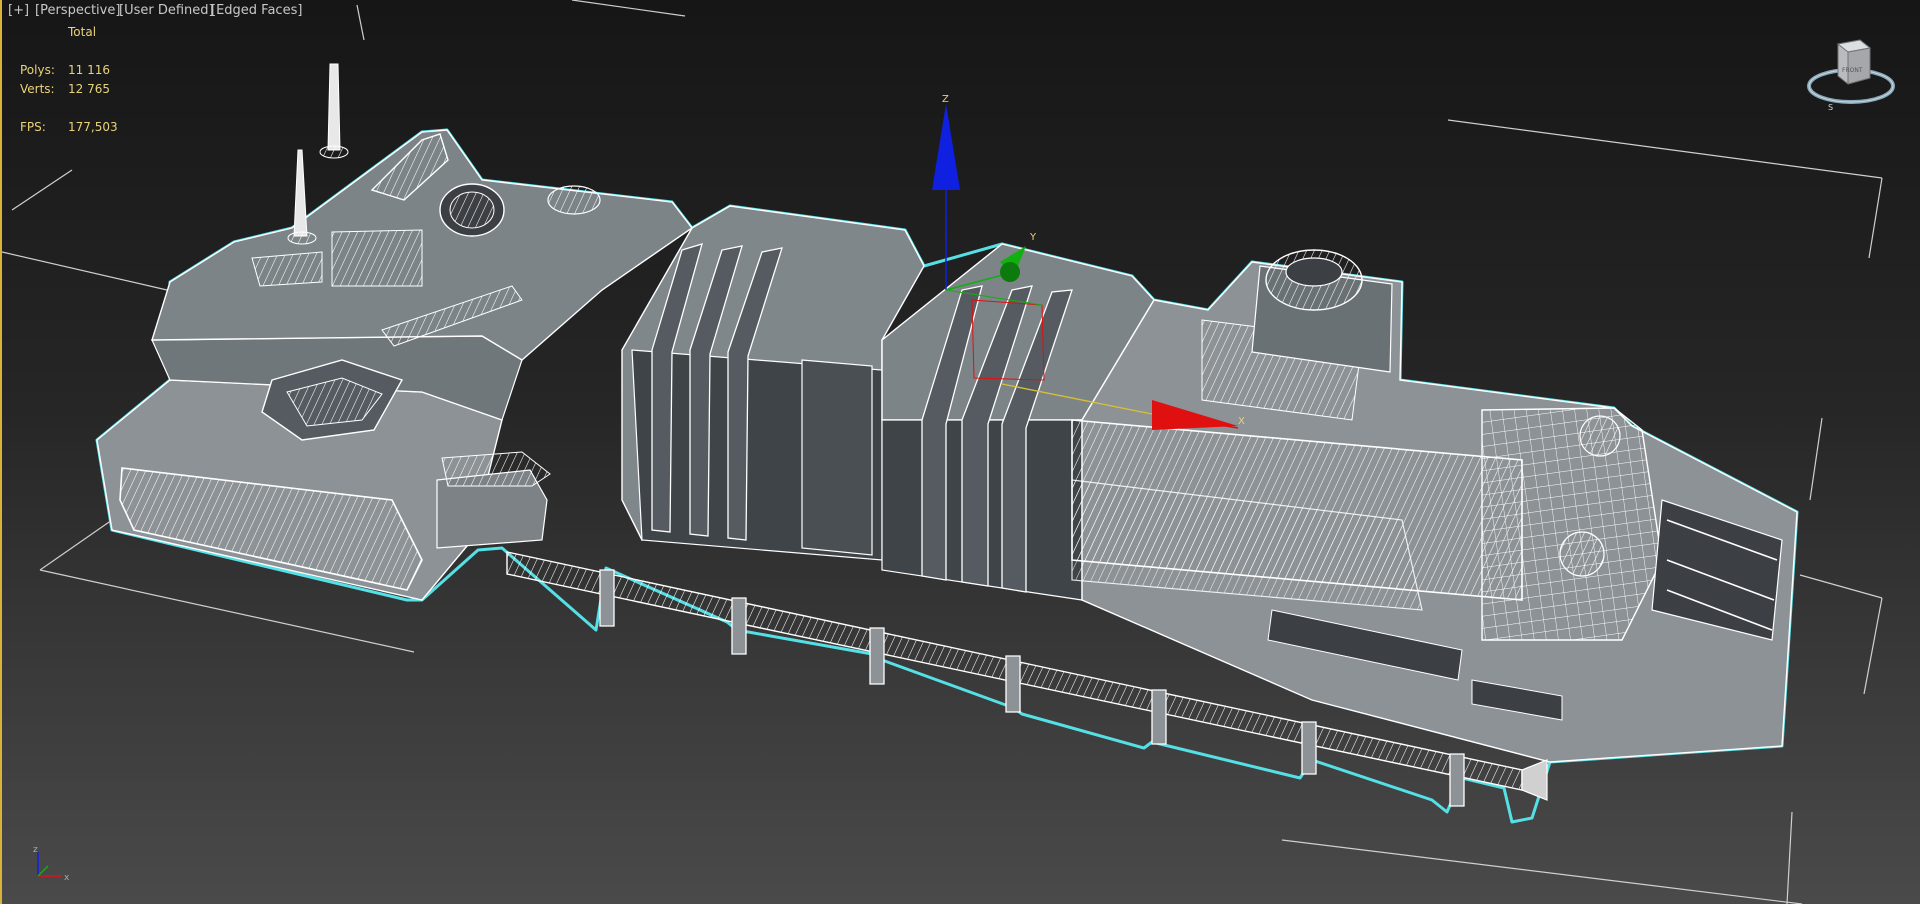 This screenshot has height=904, width=1920. I want to click on stats-total-header: Total, so click(82, 32).